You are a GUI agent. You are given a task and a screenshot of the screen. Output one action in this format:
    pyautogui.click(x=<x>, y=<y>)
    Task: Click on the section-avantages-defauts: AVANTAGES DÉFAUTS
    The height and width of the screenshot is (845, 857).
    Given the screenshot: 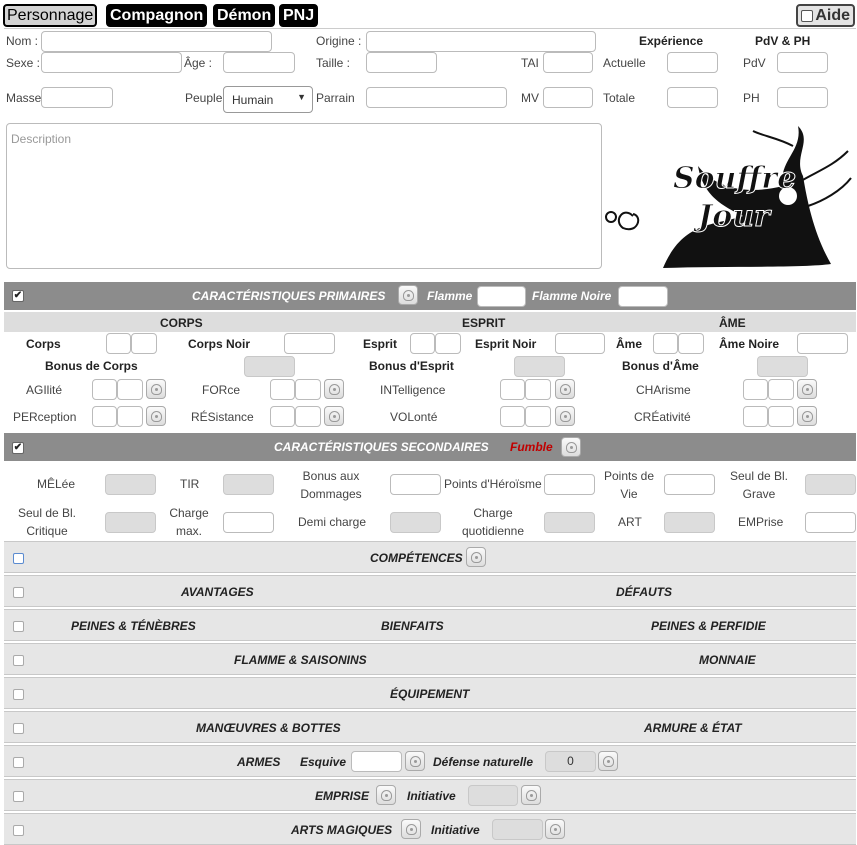 What is the action you would take?
    pyautogui.click(x=430, y=591)
    